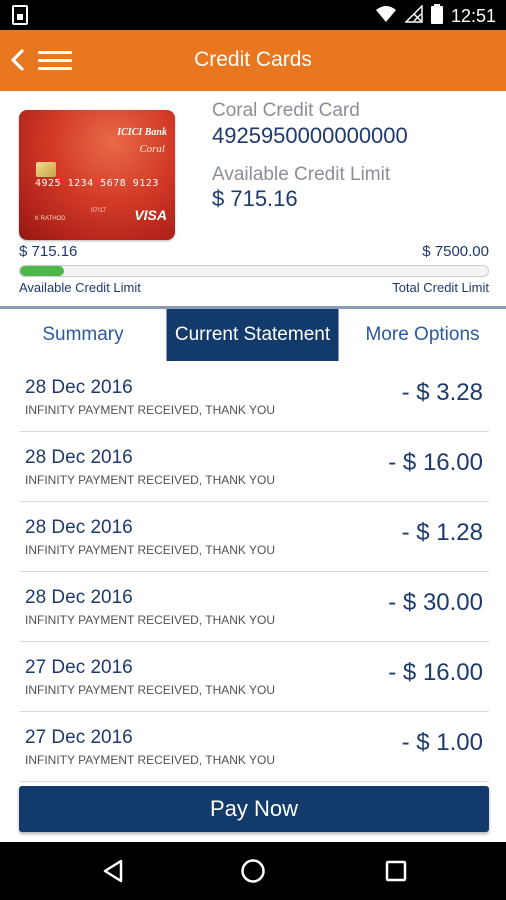 The image size is (506, 900). Describe the element at coordinates (310, 135) in the screenshot. I see `card-number: 4925950000000000` at that location.